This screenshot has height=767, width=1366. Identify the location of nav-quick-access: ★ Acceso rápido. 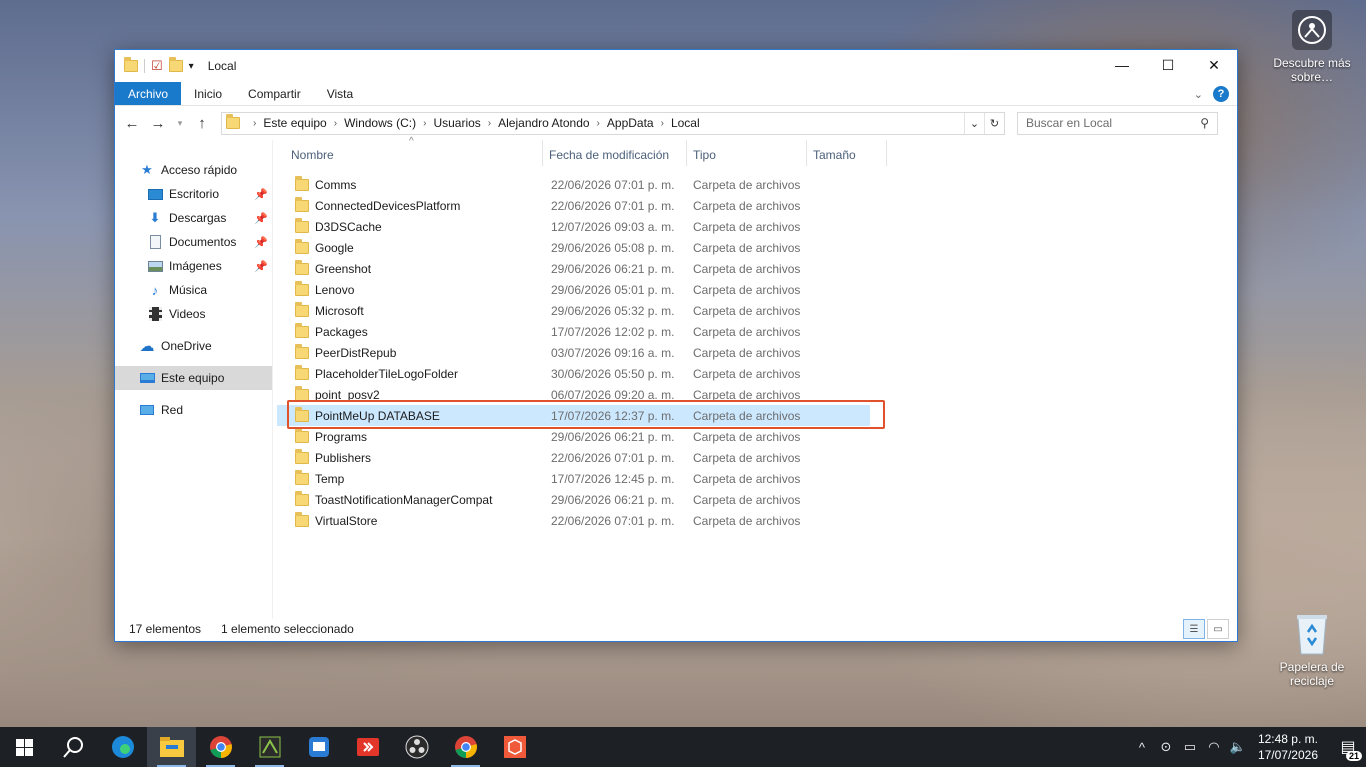
(193, 170).